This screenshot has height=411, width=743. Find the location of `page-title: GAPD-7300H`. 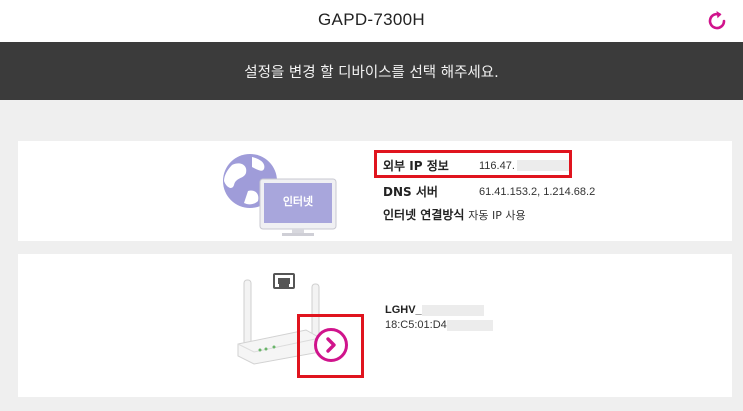

page-title: GAPD-7300H is located at coordinates (371, 19).